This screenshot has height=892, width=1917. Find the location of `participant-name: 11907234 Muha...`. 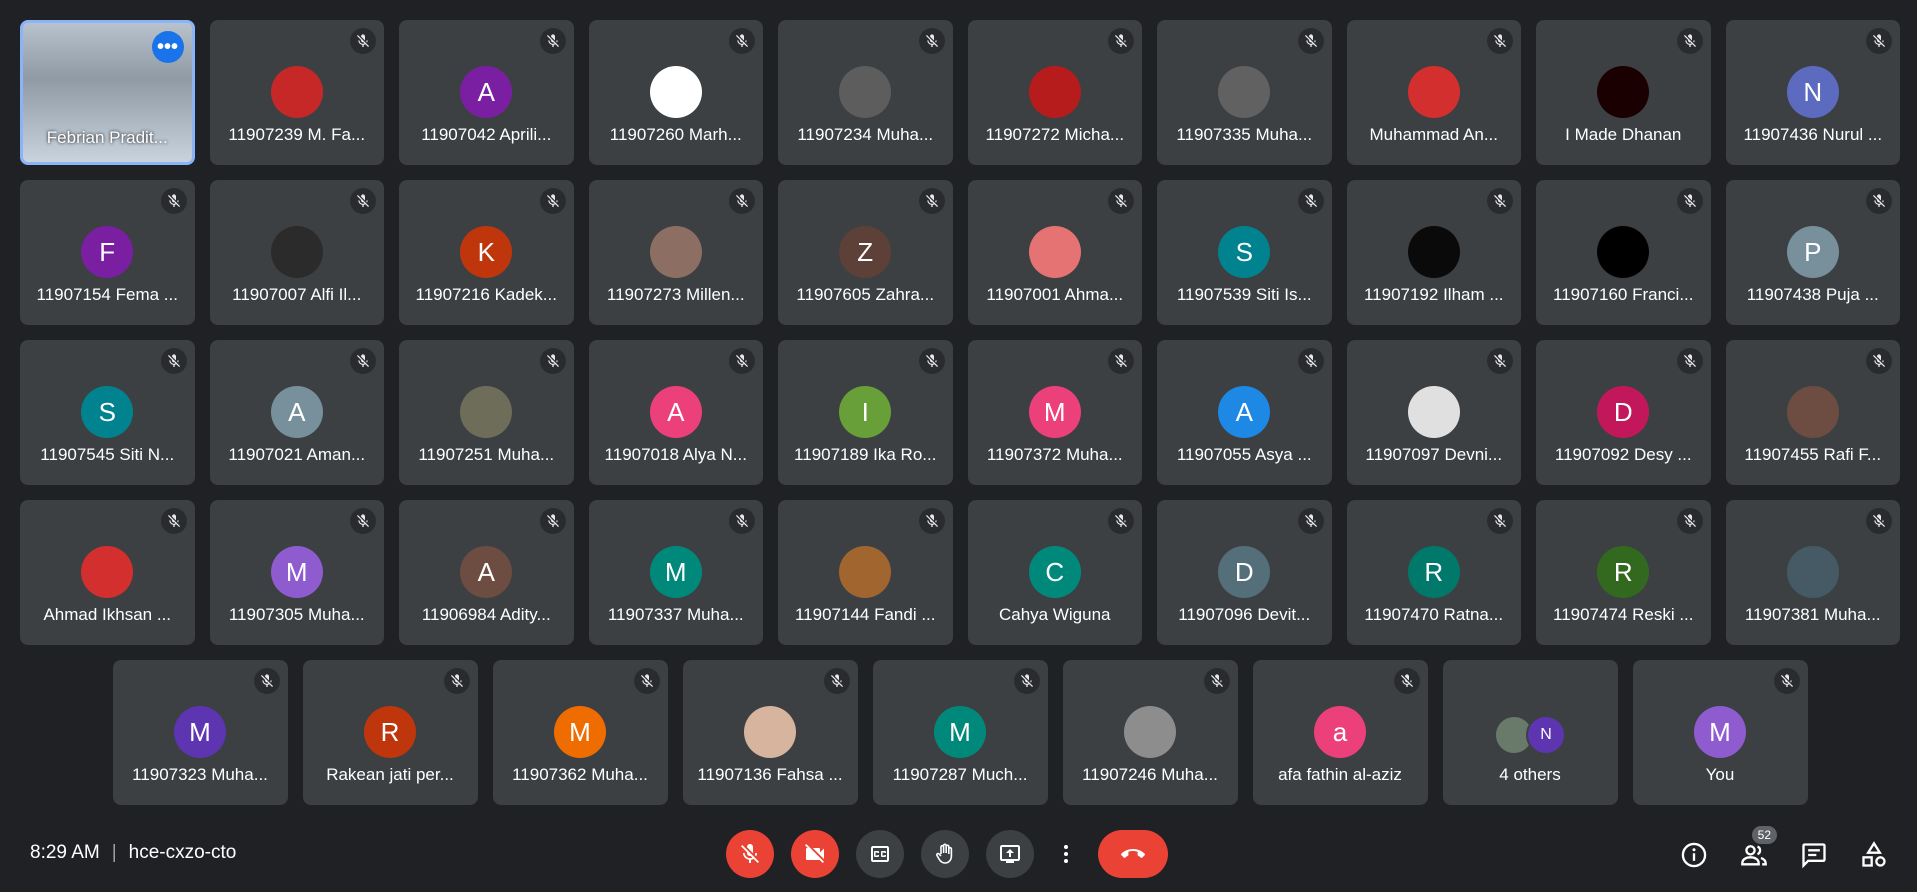

participant-name: 11907234 Muha... is located at coordinates (865, 134).